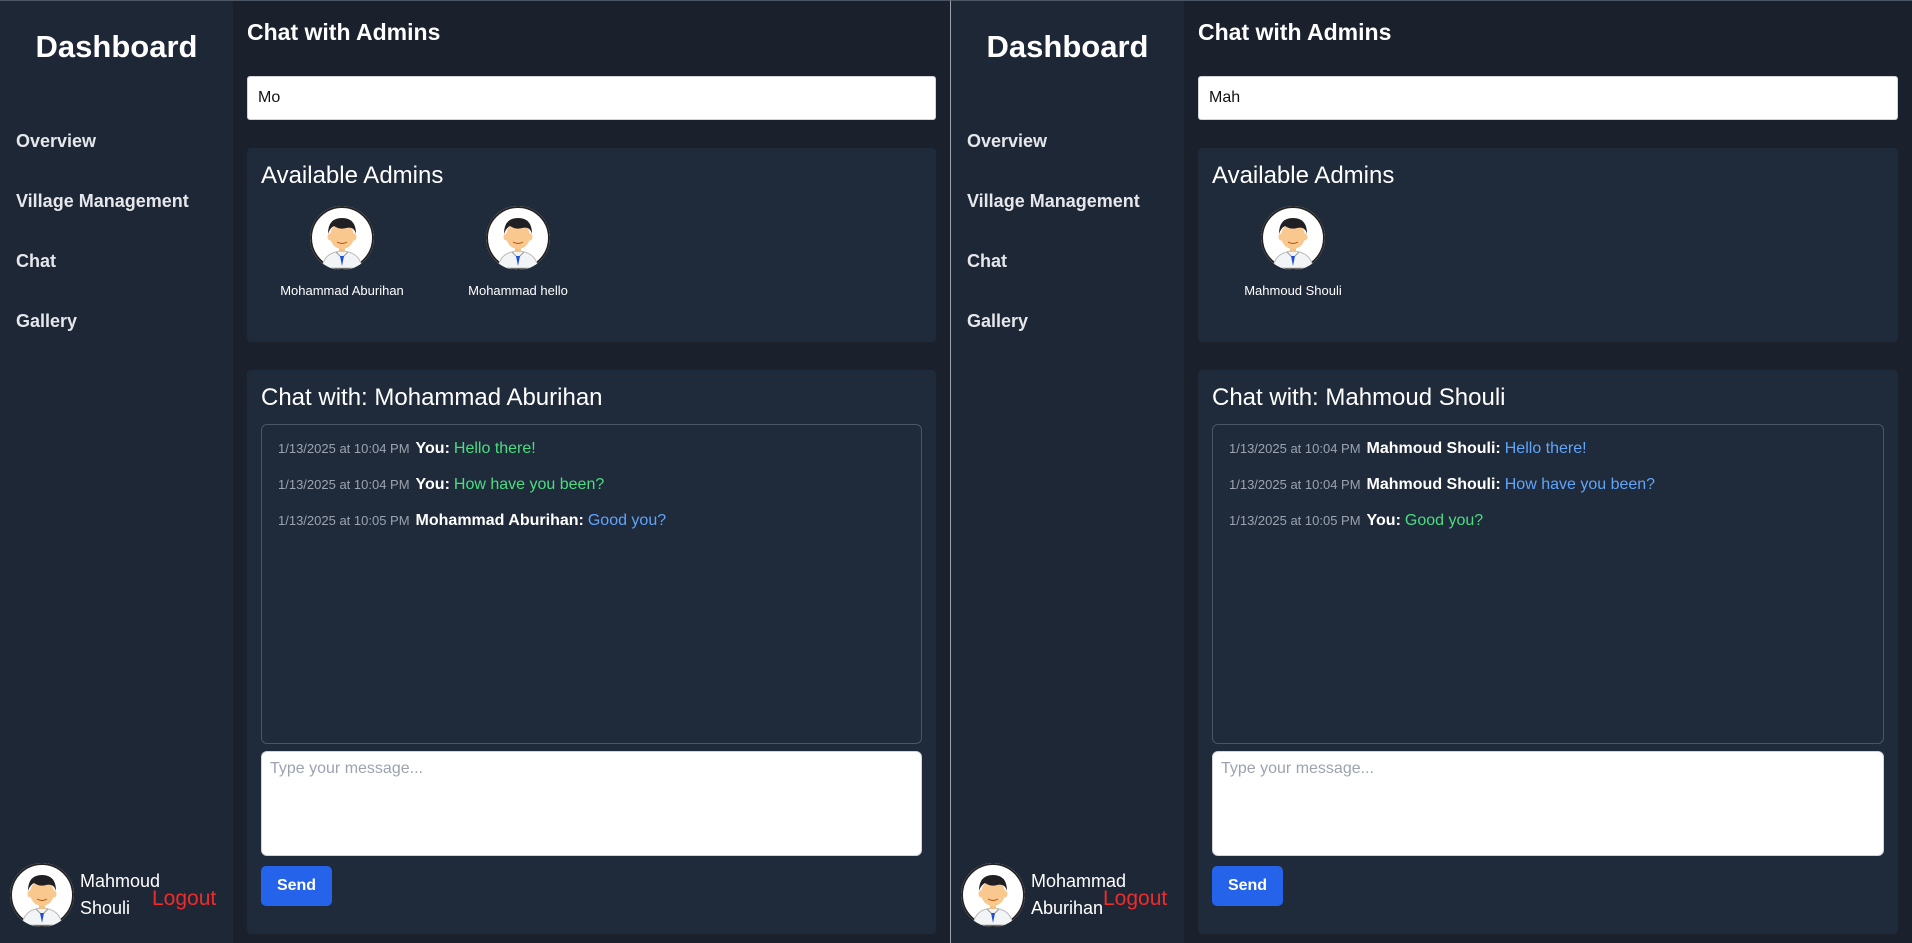 The height and width of the screenshot is (943, 1912). Describe the element at coordinates (1548, 521) in the screenshot. I see `chat-message: 1/13/2025 at 10:05 PM You: Good you?` at that location.